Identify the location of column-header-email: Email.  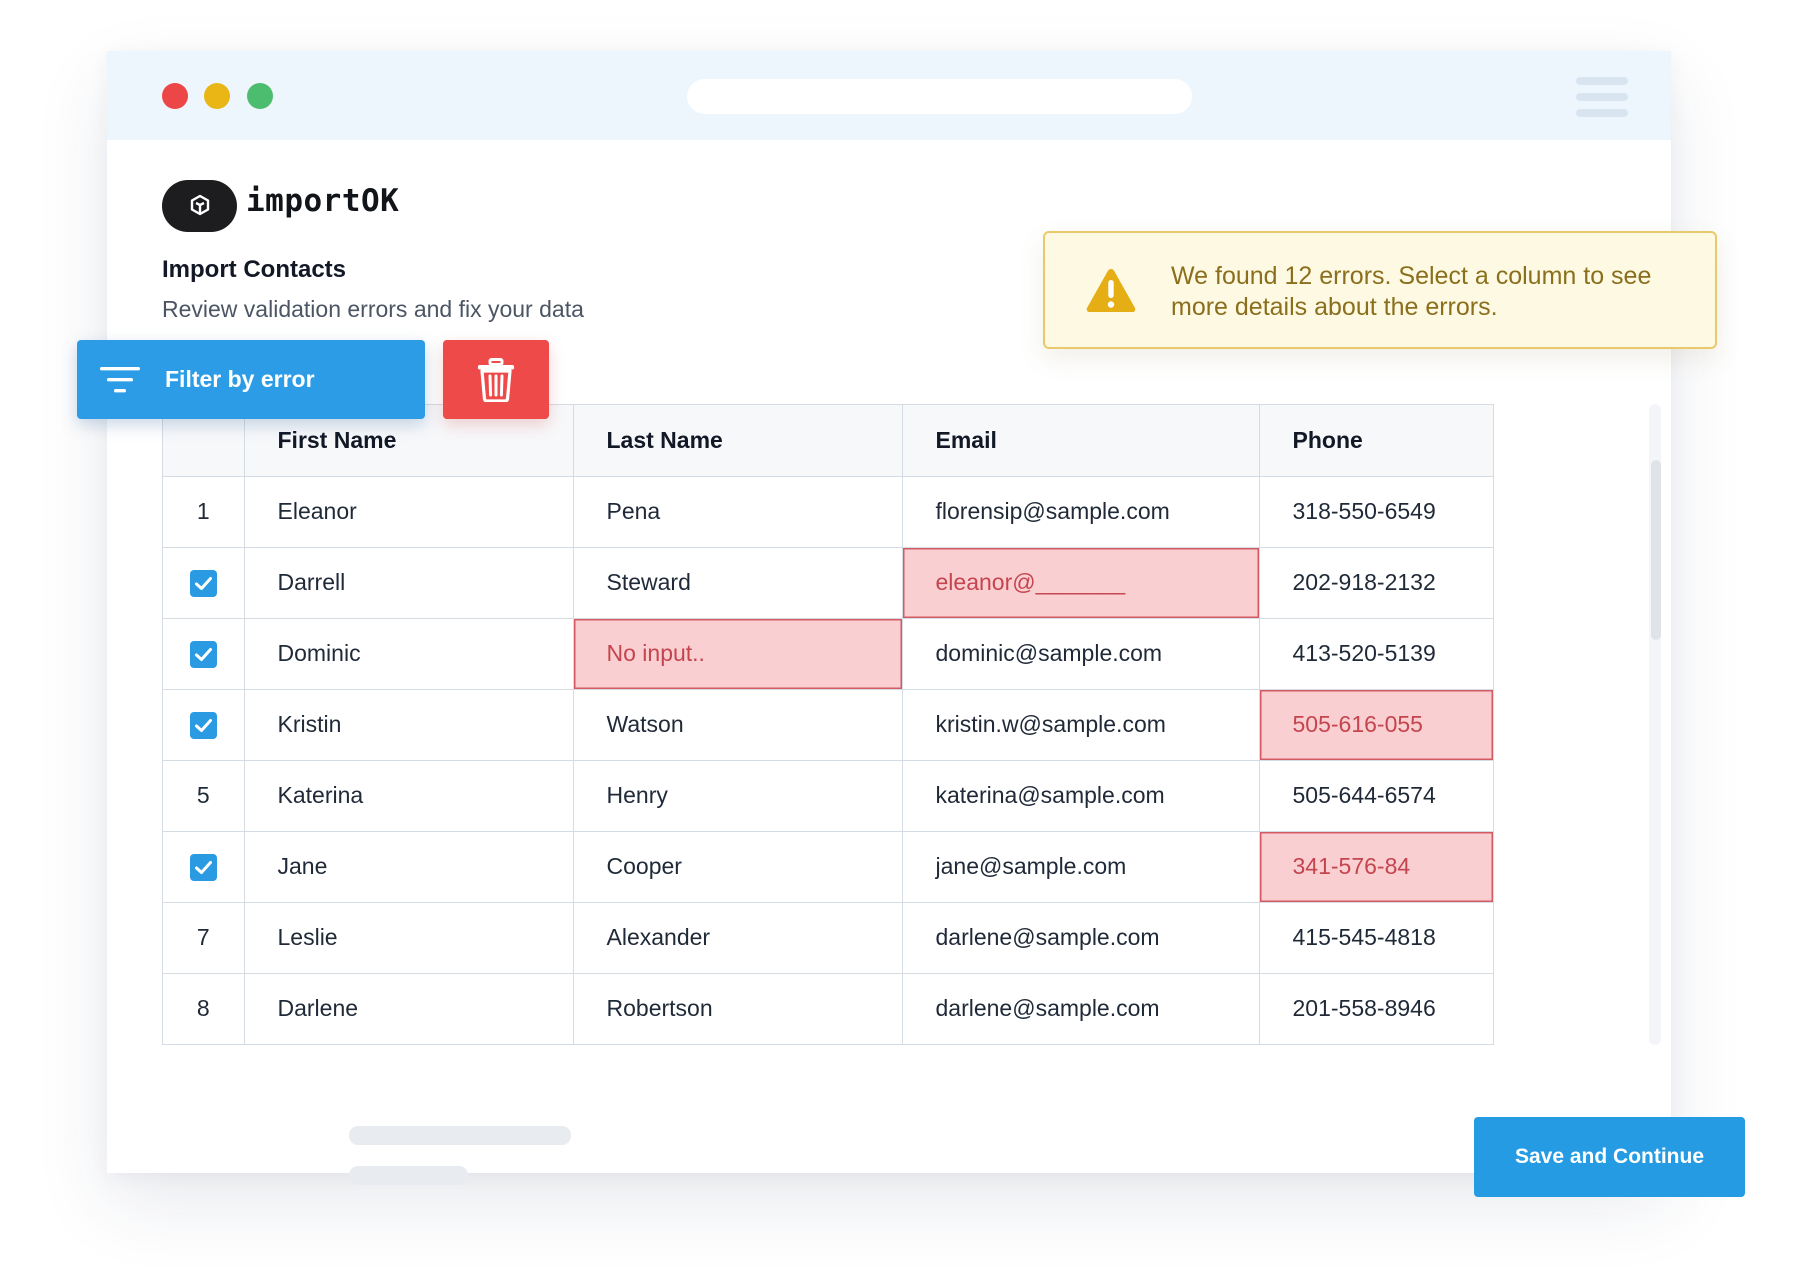
(1081, 441).